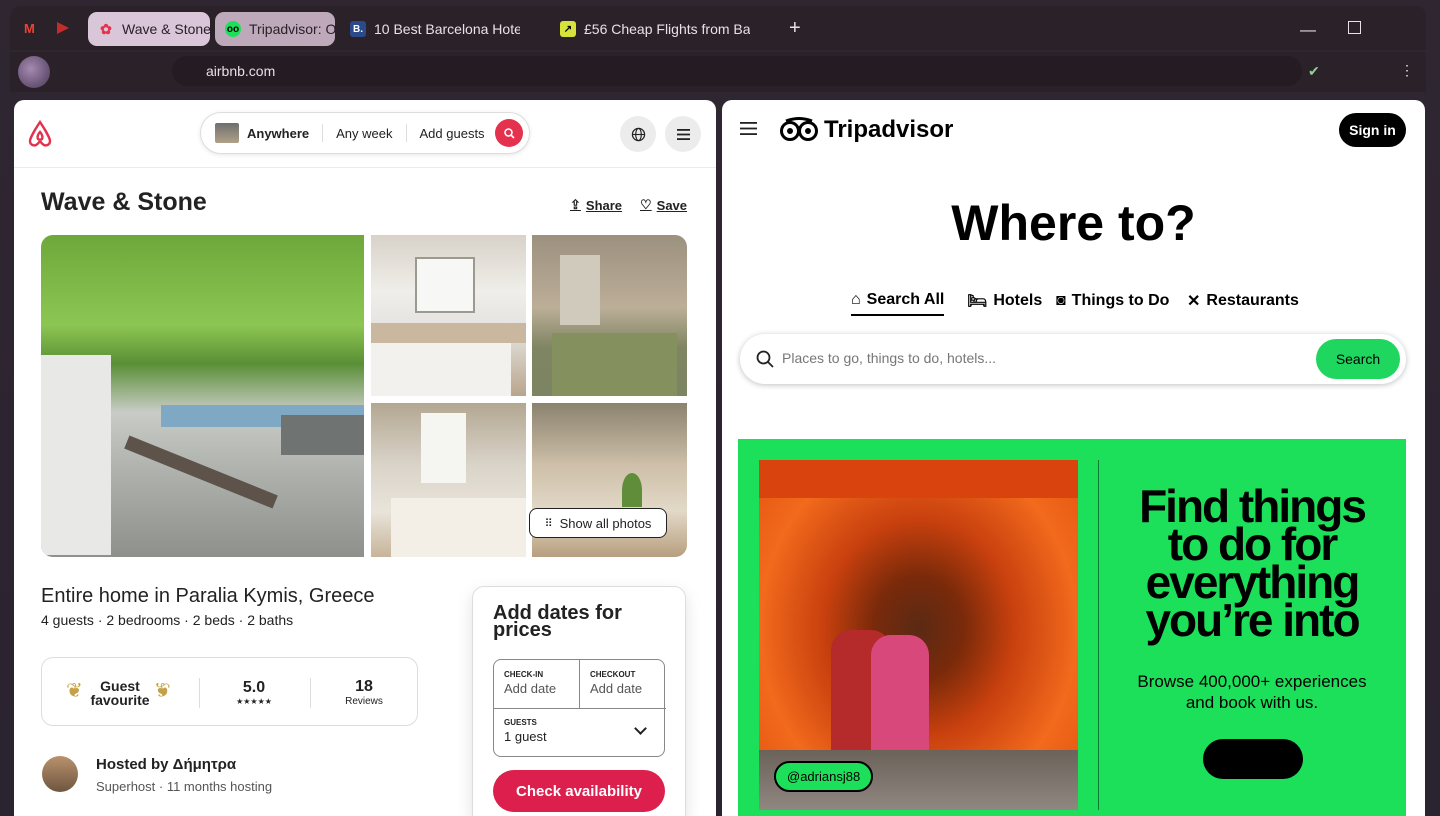 The image size is (1440, 816). What do you see at coordinates (856, 299) in the screenshot?
I see `home-icon: ⌂` at bounding box center [856, 299].